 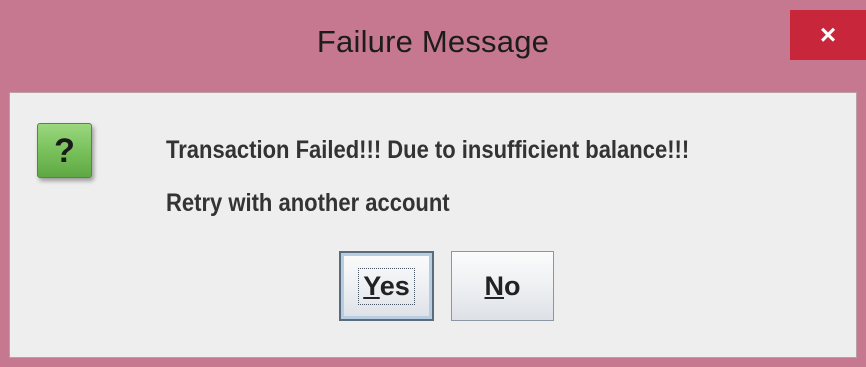 I want to click on question-icon: ?, so click(x=64, y=150).